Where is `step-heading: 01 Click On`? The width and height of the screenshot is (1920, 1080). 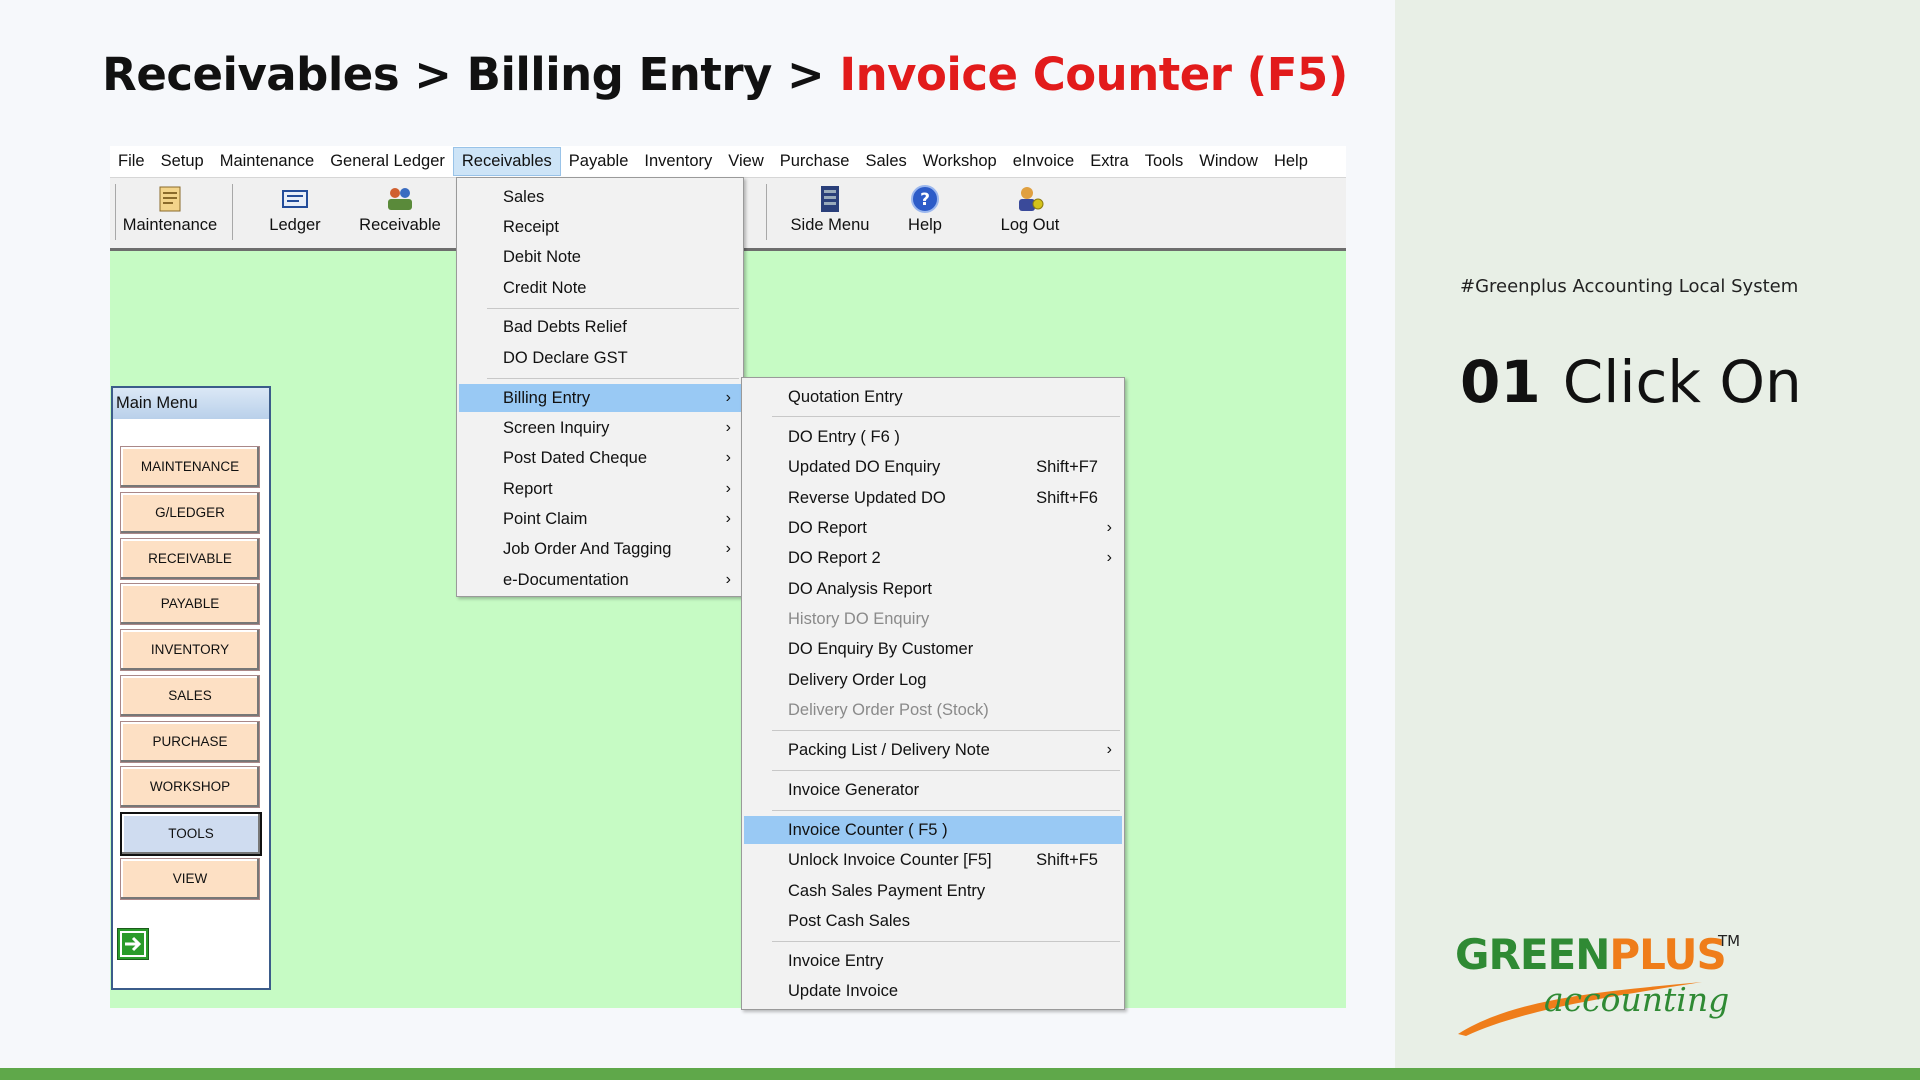
step-heading: 01 Click On is located at coordinates (1631, 382).